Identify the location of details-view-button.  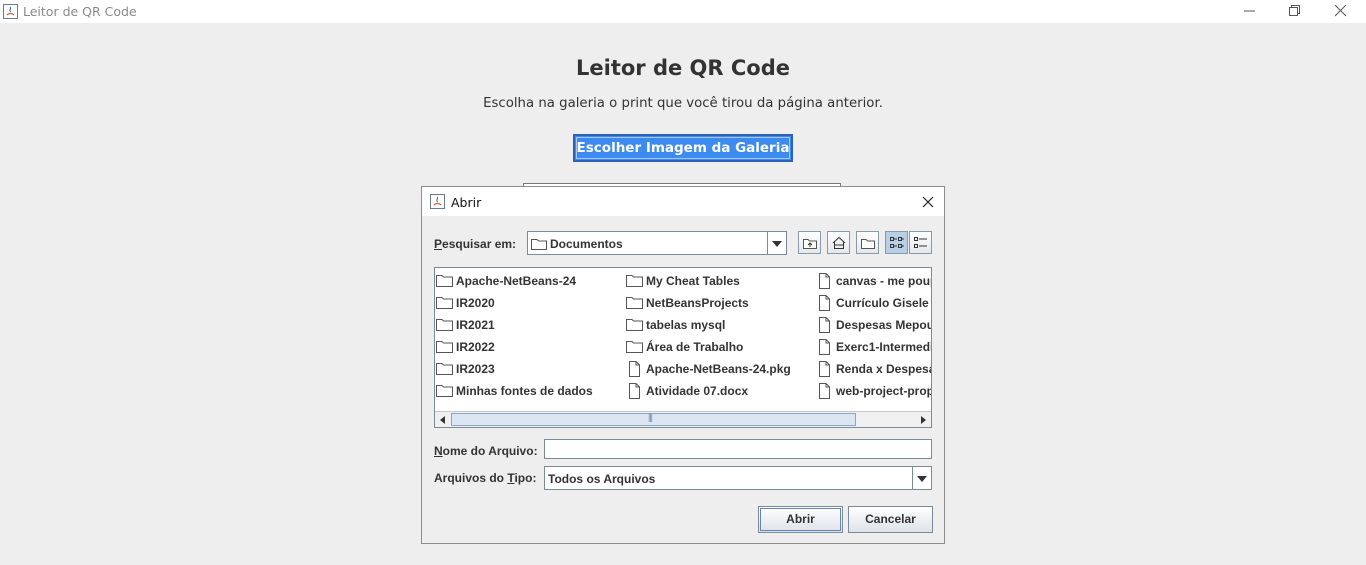
(920, 242).